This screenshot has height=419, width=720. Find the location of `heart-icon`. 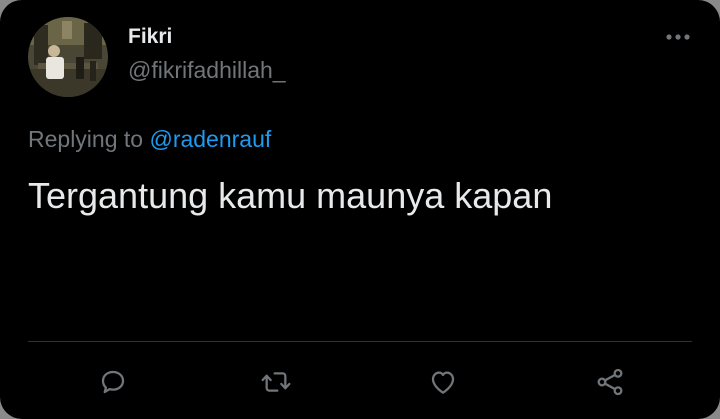

heart-icon is located at coordinates (443, 382).